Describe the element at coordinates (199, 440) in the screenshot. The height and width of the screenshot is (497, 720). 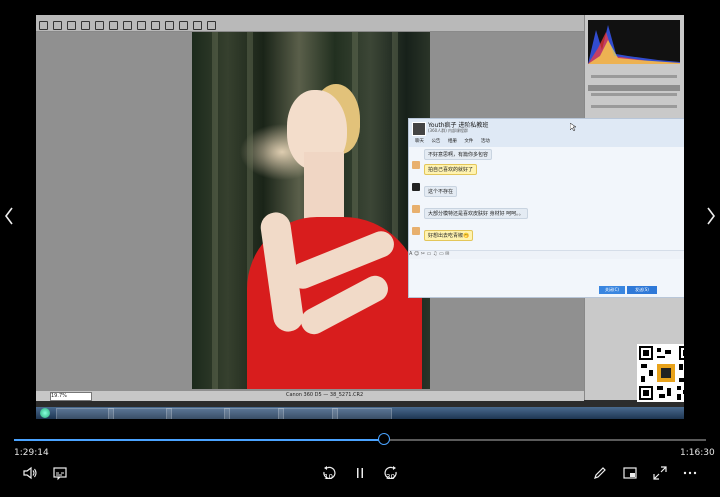
I see `seek-bar-fill` at that location.